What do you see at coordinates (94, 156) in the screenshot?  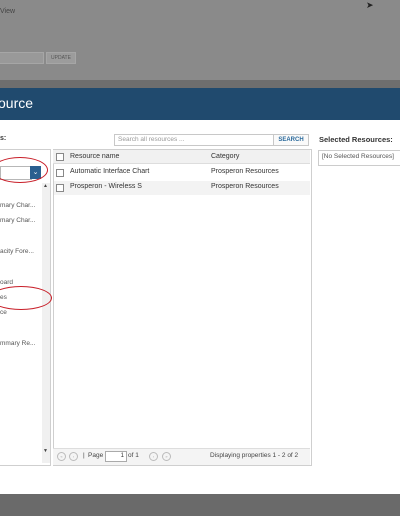 I see `column-resource-name: Resource name` at bounding box center [94, 156].